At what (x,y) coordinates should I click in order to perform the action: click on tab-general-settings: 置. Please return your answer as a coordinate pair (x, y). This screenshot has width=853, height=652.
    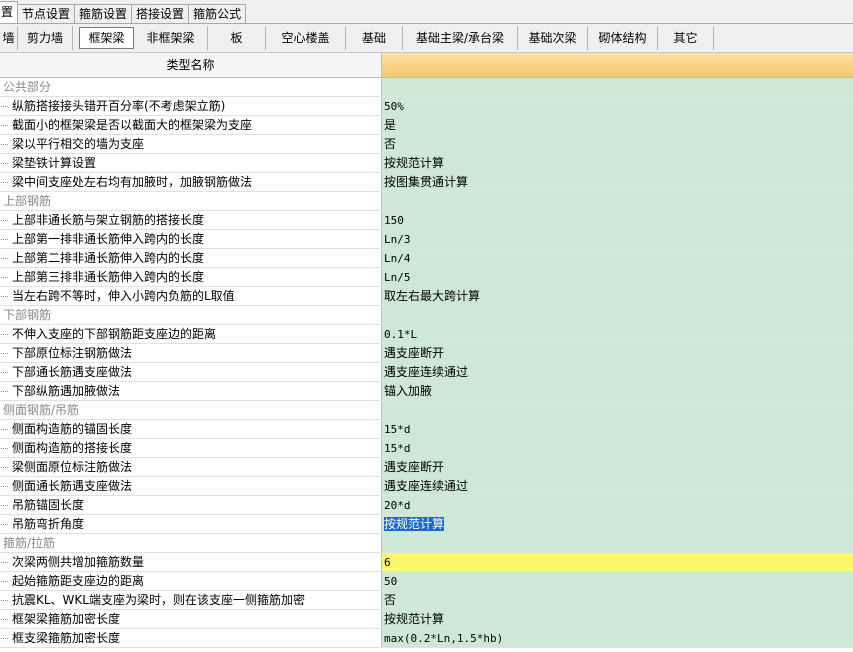
    Looking at the image, I should click on (9, 12).